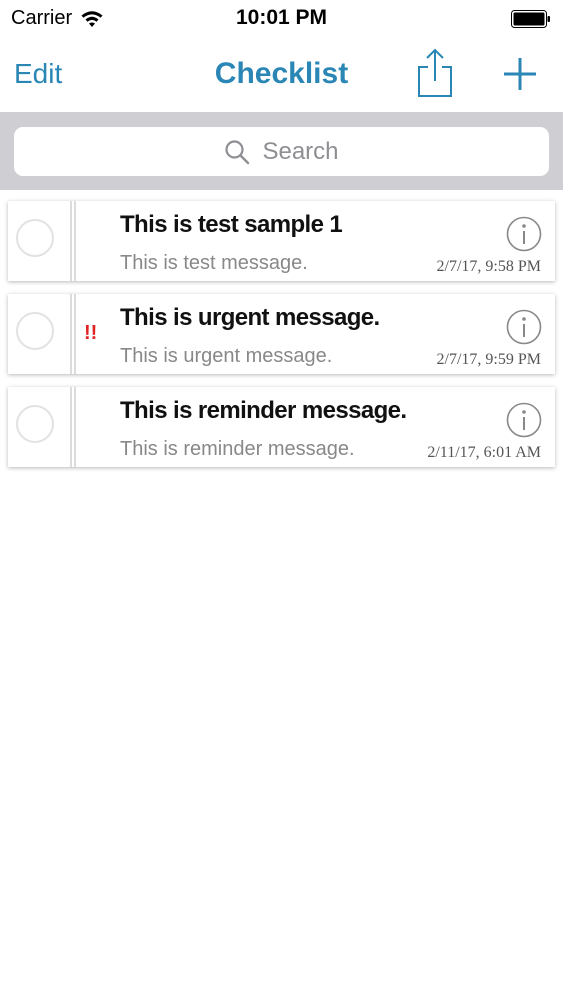 This screenshot has height=1000, width=563. I want to click on status-bar: Carrier 10:01 PM, so click(281, 20).